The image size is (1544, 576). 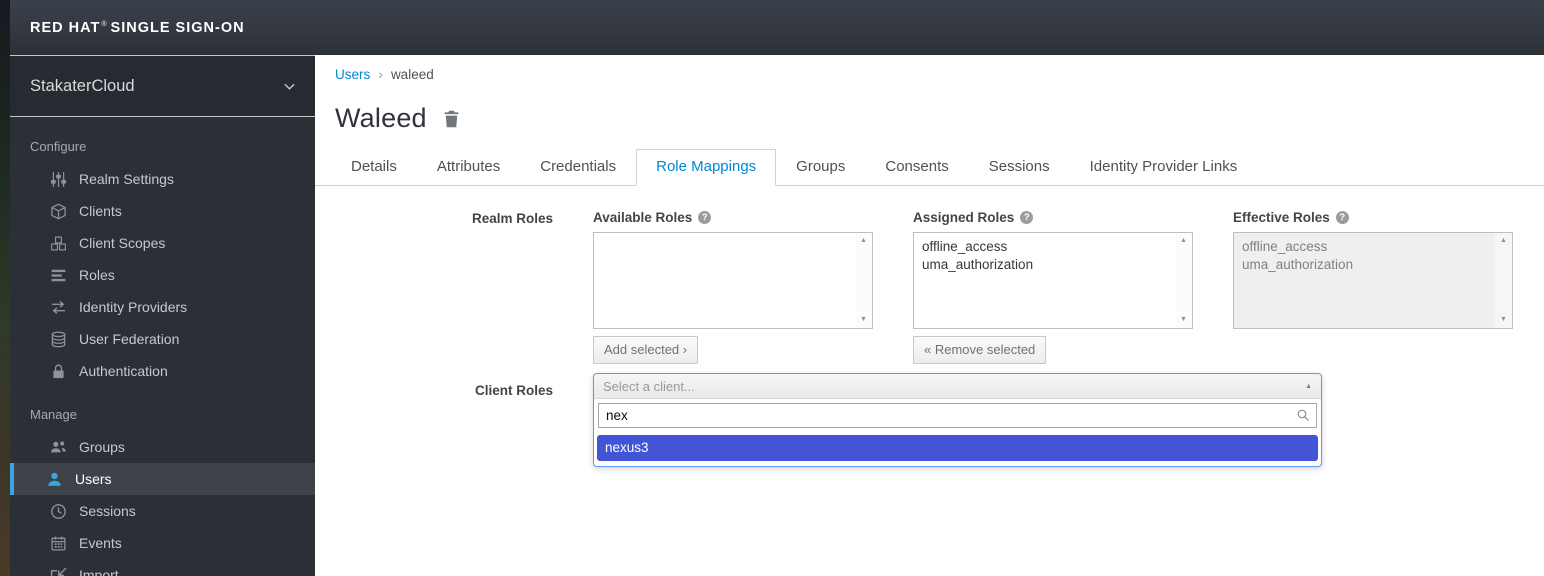 What do you see at coordinates (733, 280) in the screenshot?
I see `available-roles-listbox: ▲ ▼` at bounding box center [733, 280].